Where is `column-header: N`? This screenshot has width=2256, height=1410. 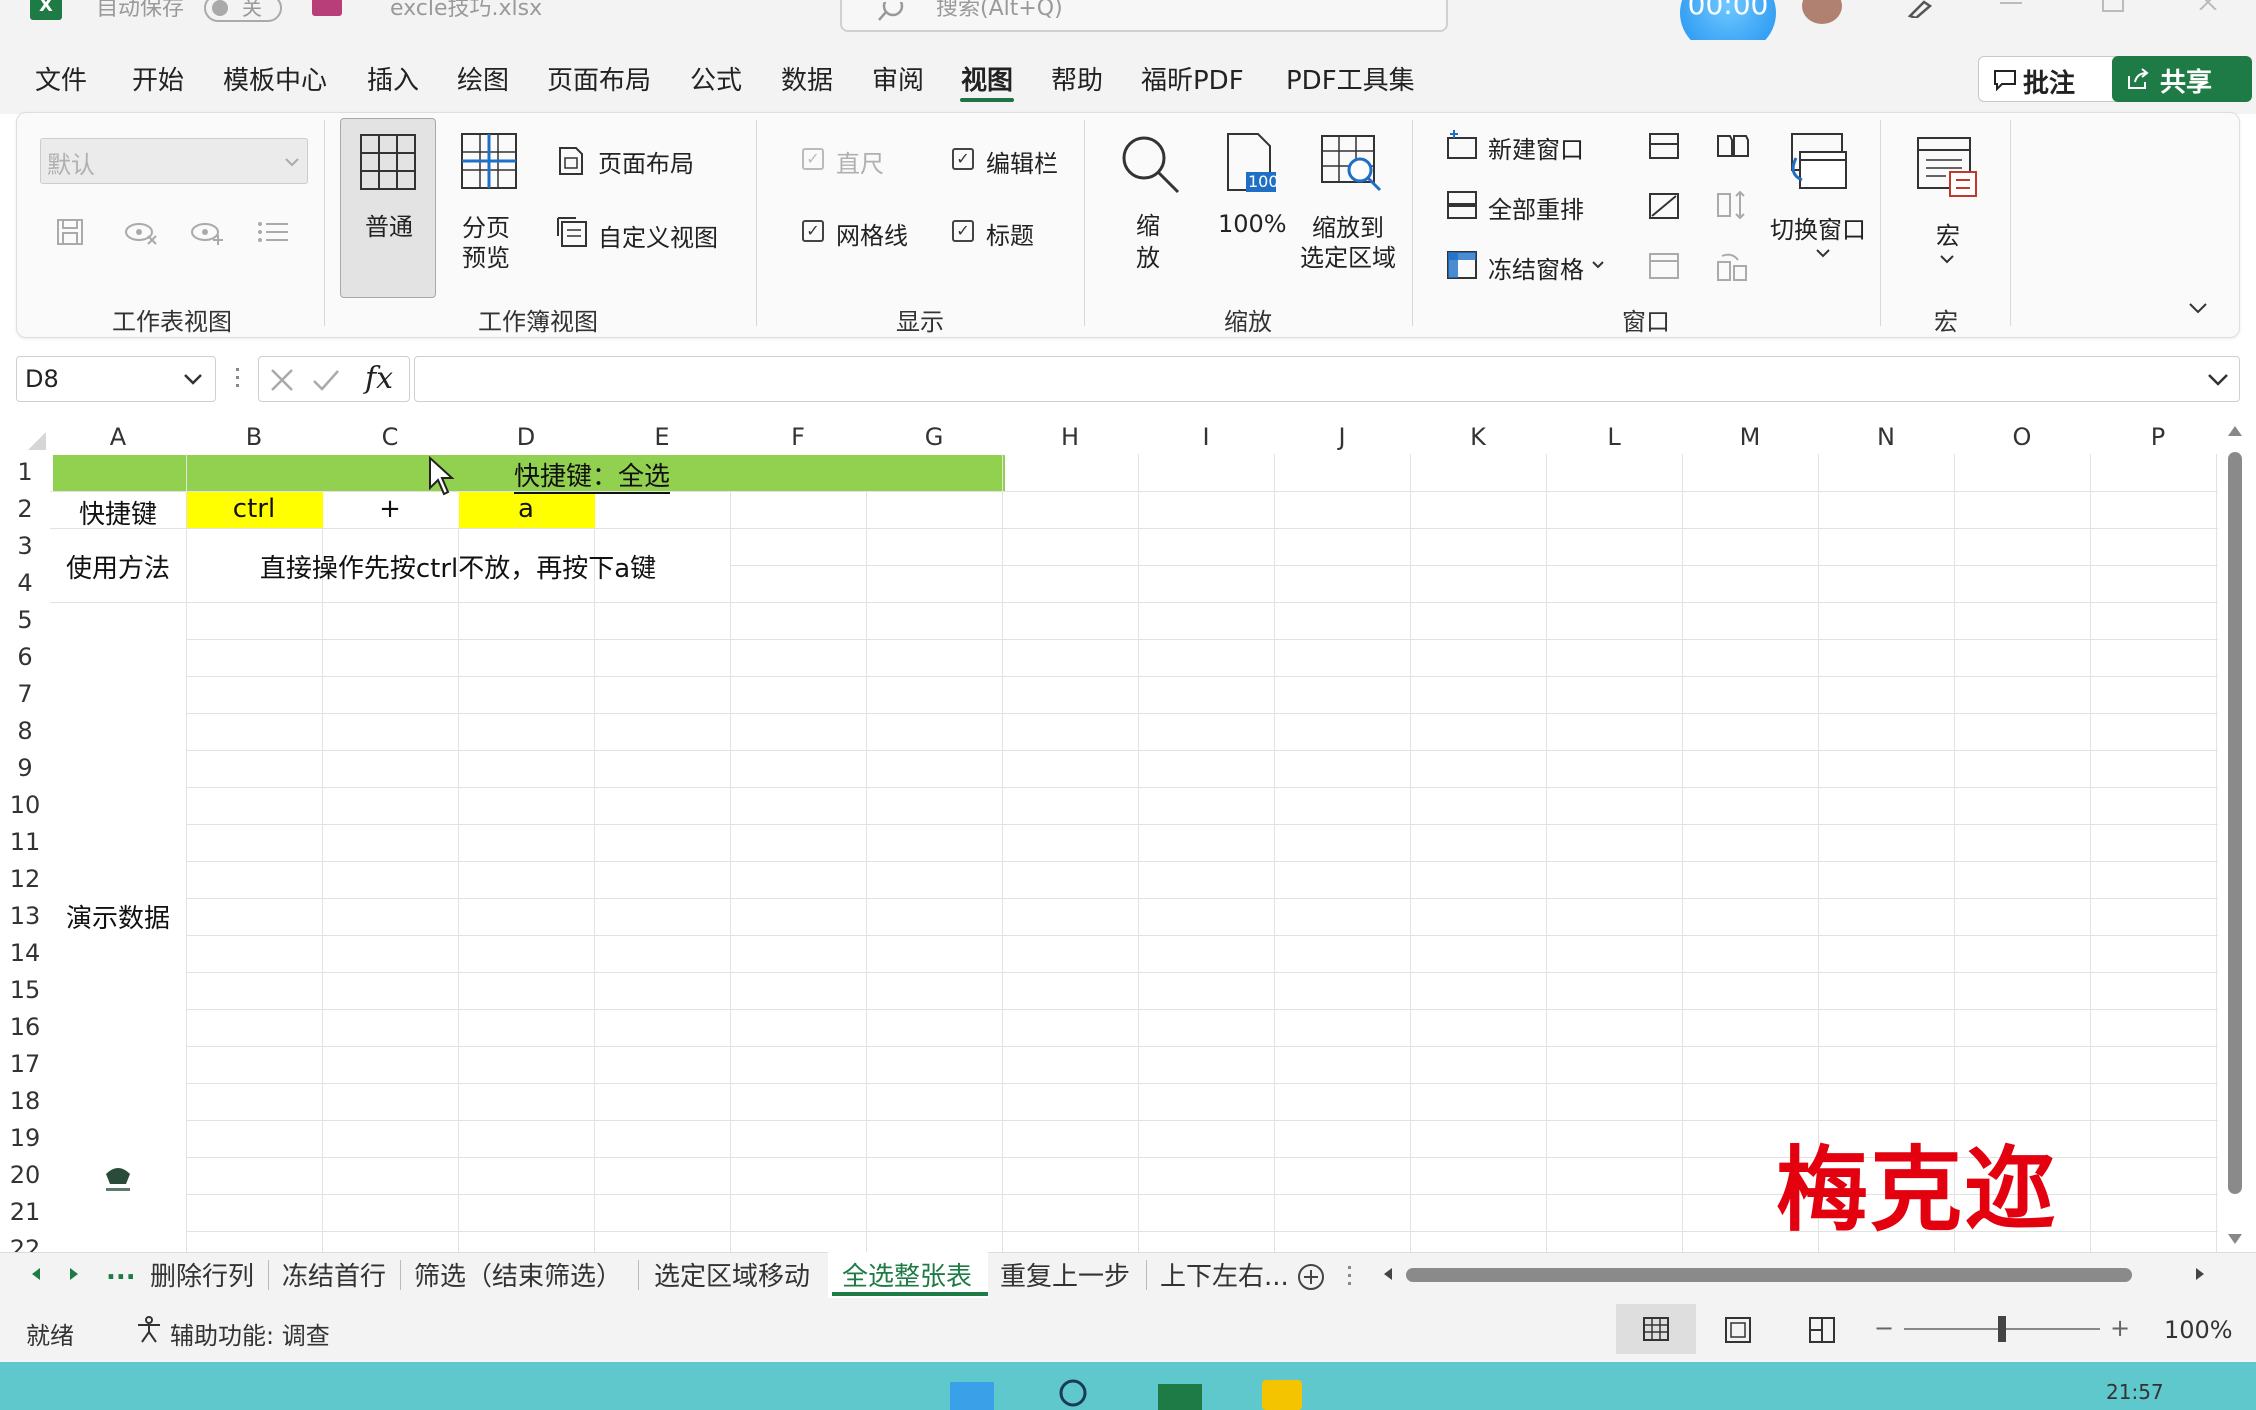 column-header: N is located at coordinates (1886, 435).